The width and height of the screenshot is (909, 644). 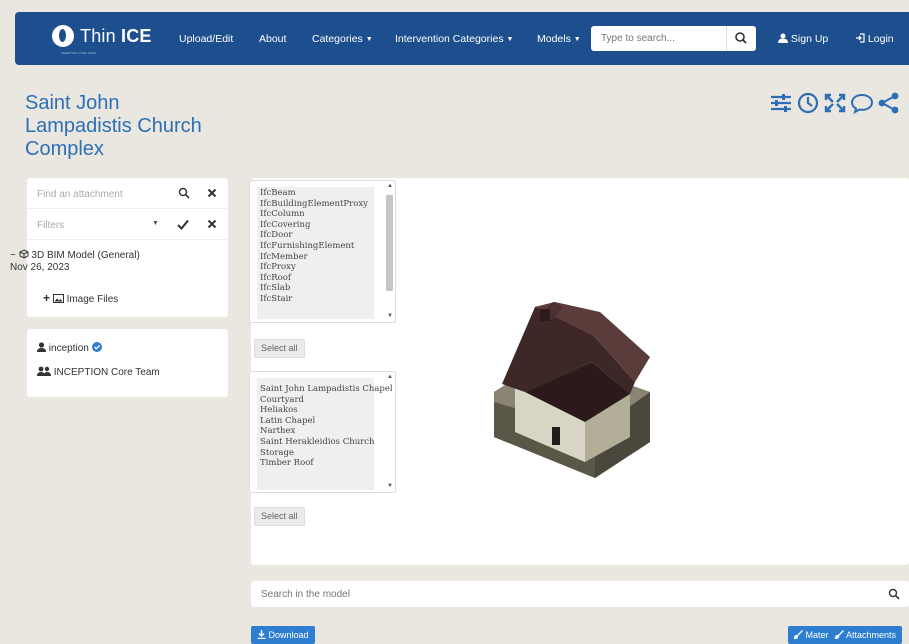 What do you see at coordinates (206, 39) in the screenshot?
I see `nav-upload-edit: Upload/Edit` at bounding box center [206, 39].